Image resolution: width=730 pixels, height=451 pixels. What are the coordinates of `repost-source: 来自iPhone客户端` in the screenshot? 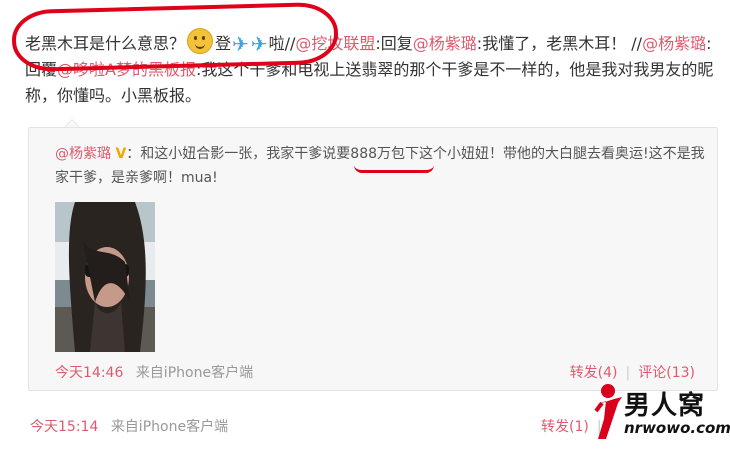 It's located at (194, 373).